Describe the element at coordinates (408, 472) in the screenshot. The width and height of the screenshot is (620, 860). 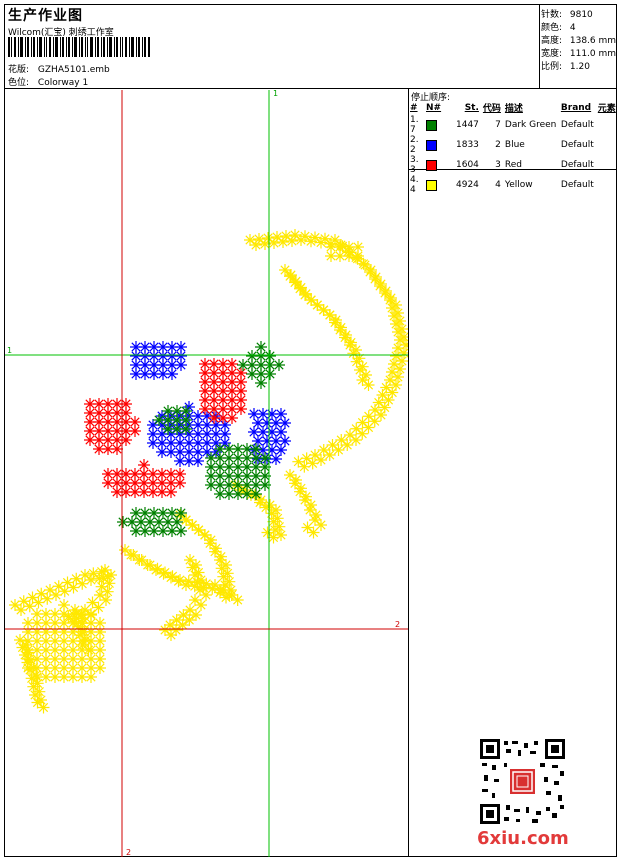
I see `legend-divider` at that location.